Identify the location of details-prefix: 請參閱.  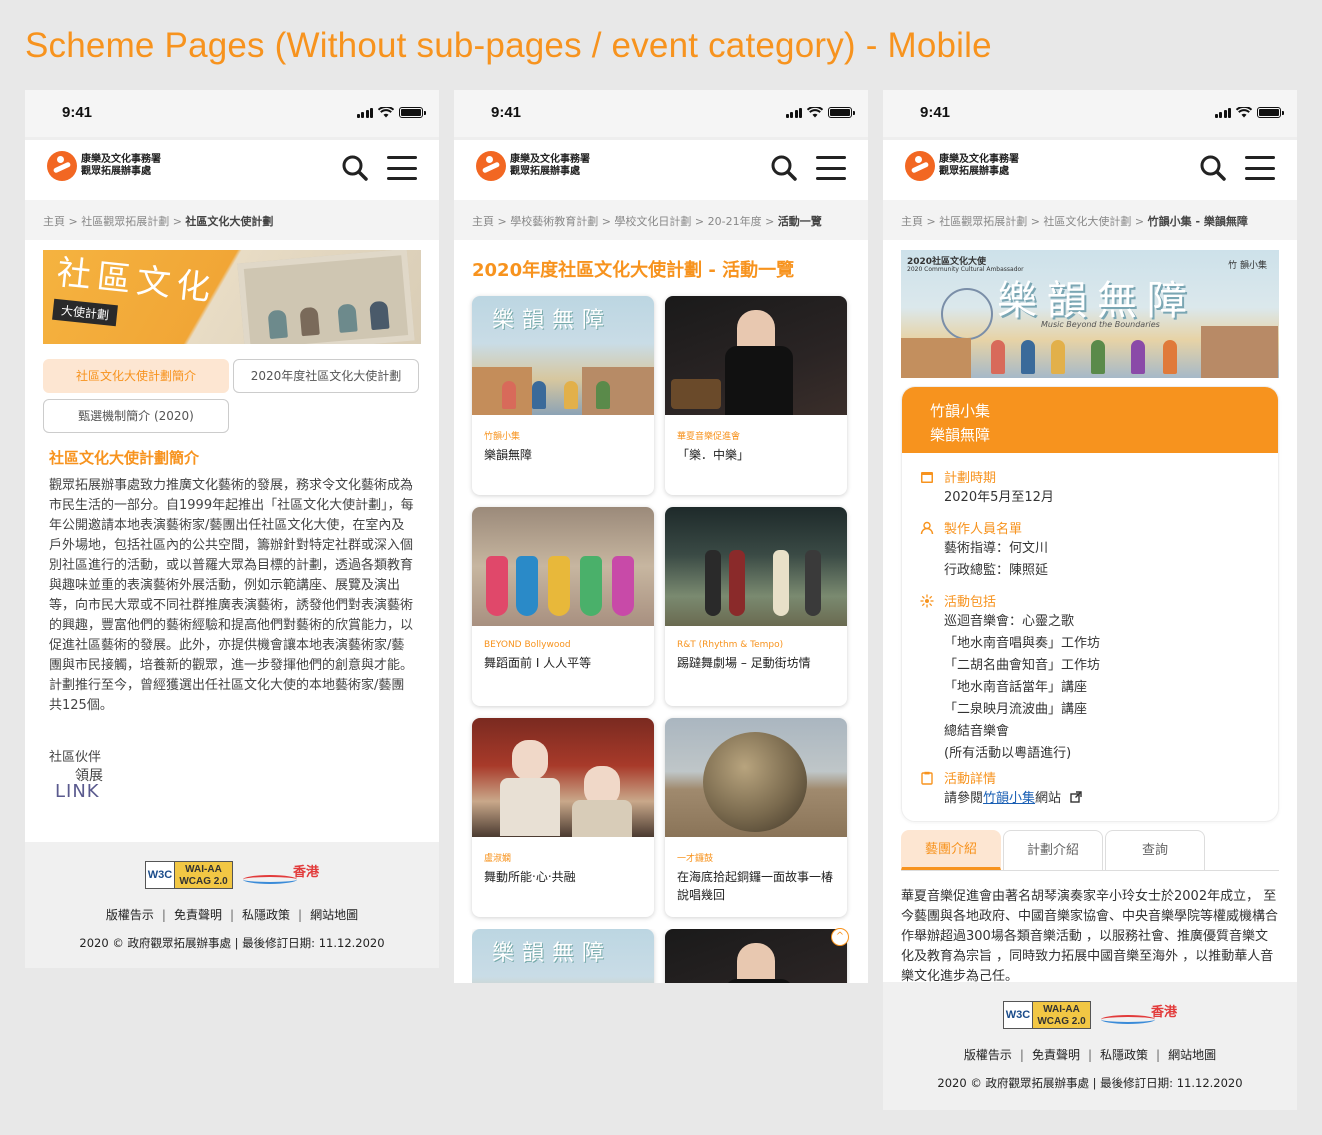
(964, 798).